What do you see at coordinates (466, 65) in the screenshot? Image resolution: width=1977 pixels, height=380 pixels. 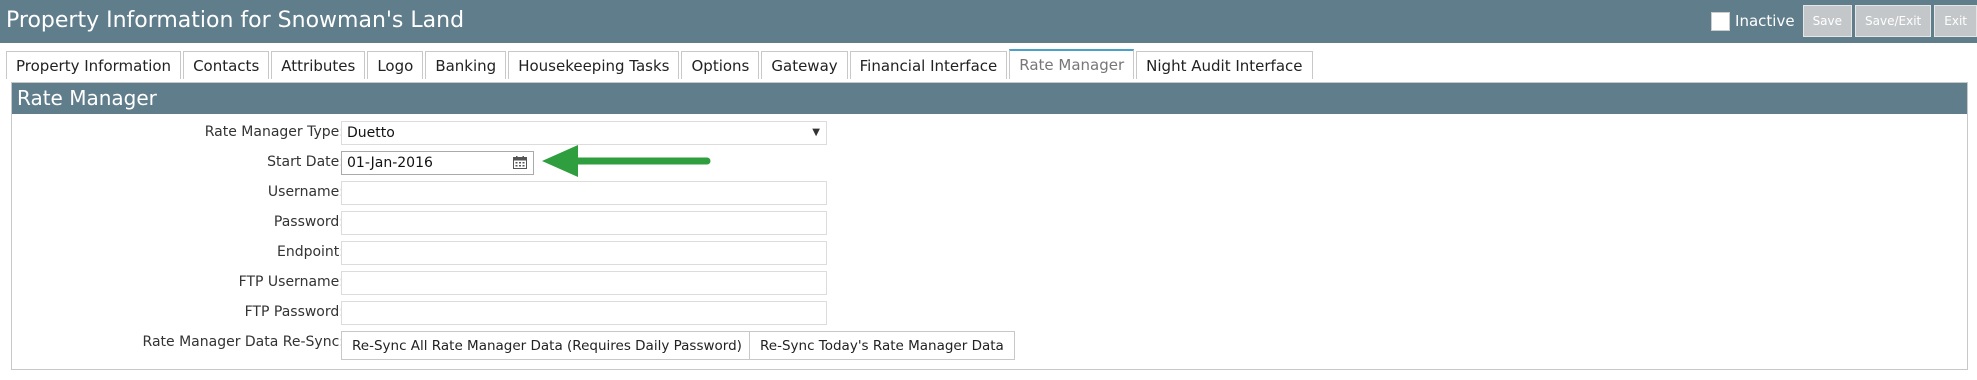 I see `tab-banking: Banking` at bounding box center [466, 65].